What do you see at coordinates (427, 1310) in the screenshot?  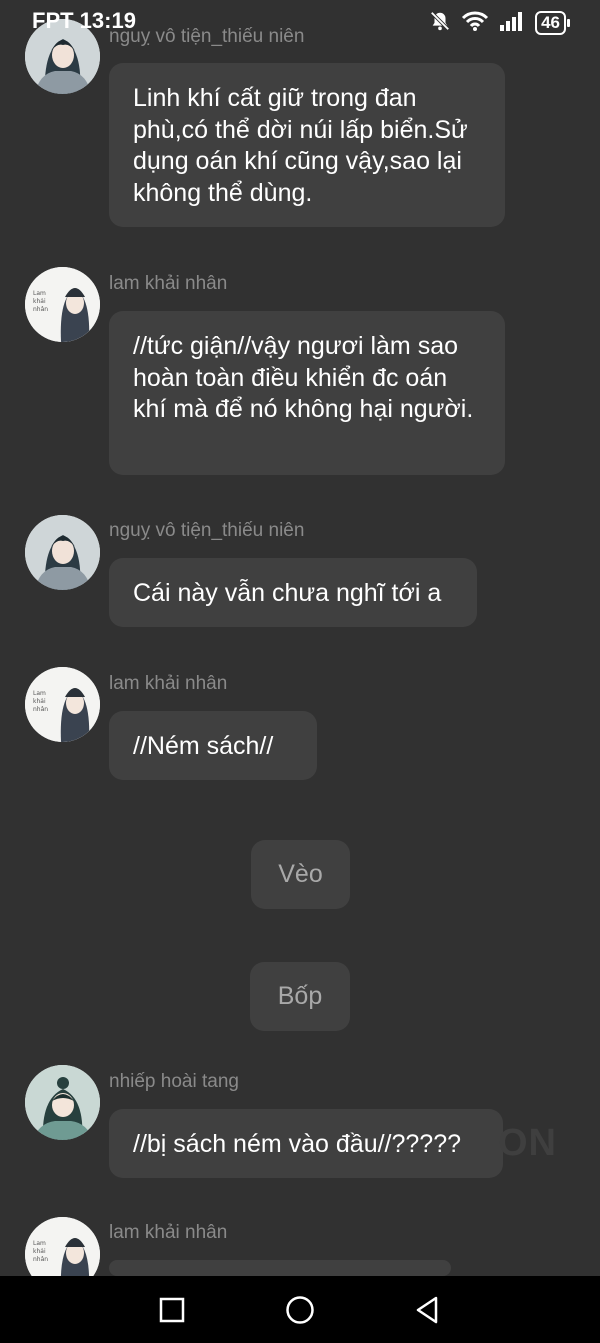 I see `triangle-back-icon` at bounding box center [427, 1310].